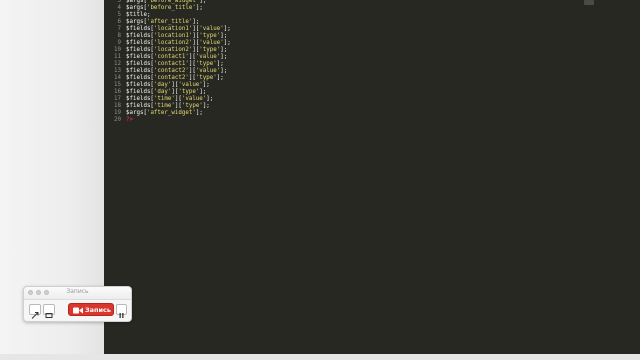 The height and width of the screenshot is (360, 640). I want to click on code-text: $fields['location2']['type'];, so click(176, 50).